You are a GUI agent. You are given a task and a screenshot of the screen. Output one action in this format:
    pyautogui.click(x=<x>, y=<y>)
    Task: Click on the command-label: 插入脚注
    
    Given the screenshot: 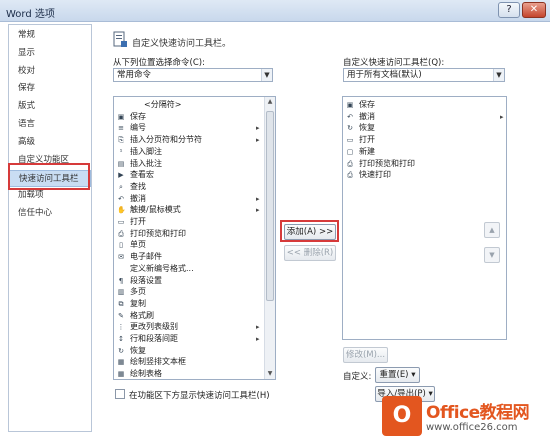 What is the action you would take?
    pyautogui.click(x=146, y=151)
    